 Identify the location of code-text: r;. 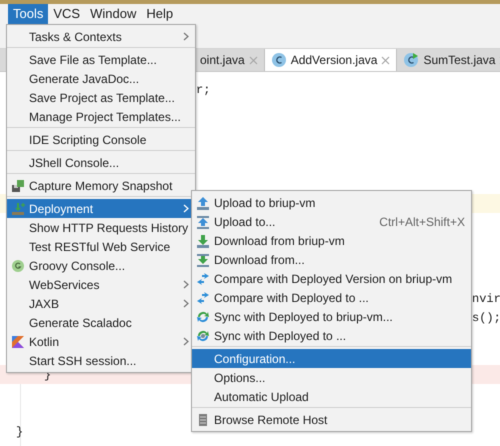
(203, 89).